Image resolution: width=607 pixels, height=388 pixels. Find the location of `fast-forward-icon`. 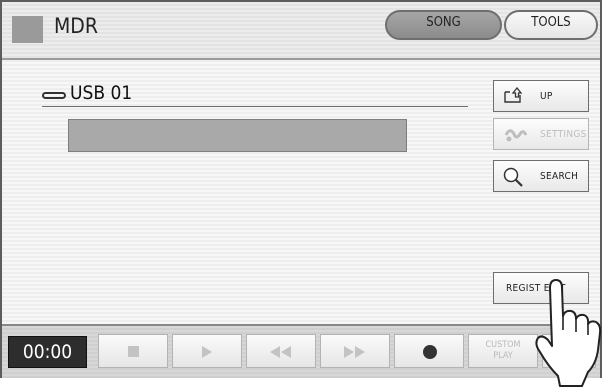

fast-forward-icon is located at coordinates (354, 352).